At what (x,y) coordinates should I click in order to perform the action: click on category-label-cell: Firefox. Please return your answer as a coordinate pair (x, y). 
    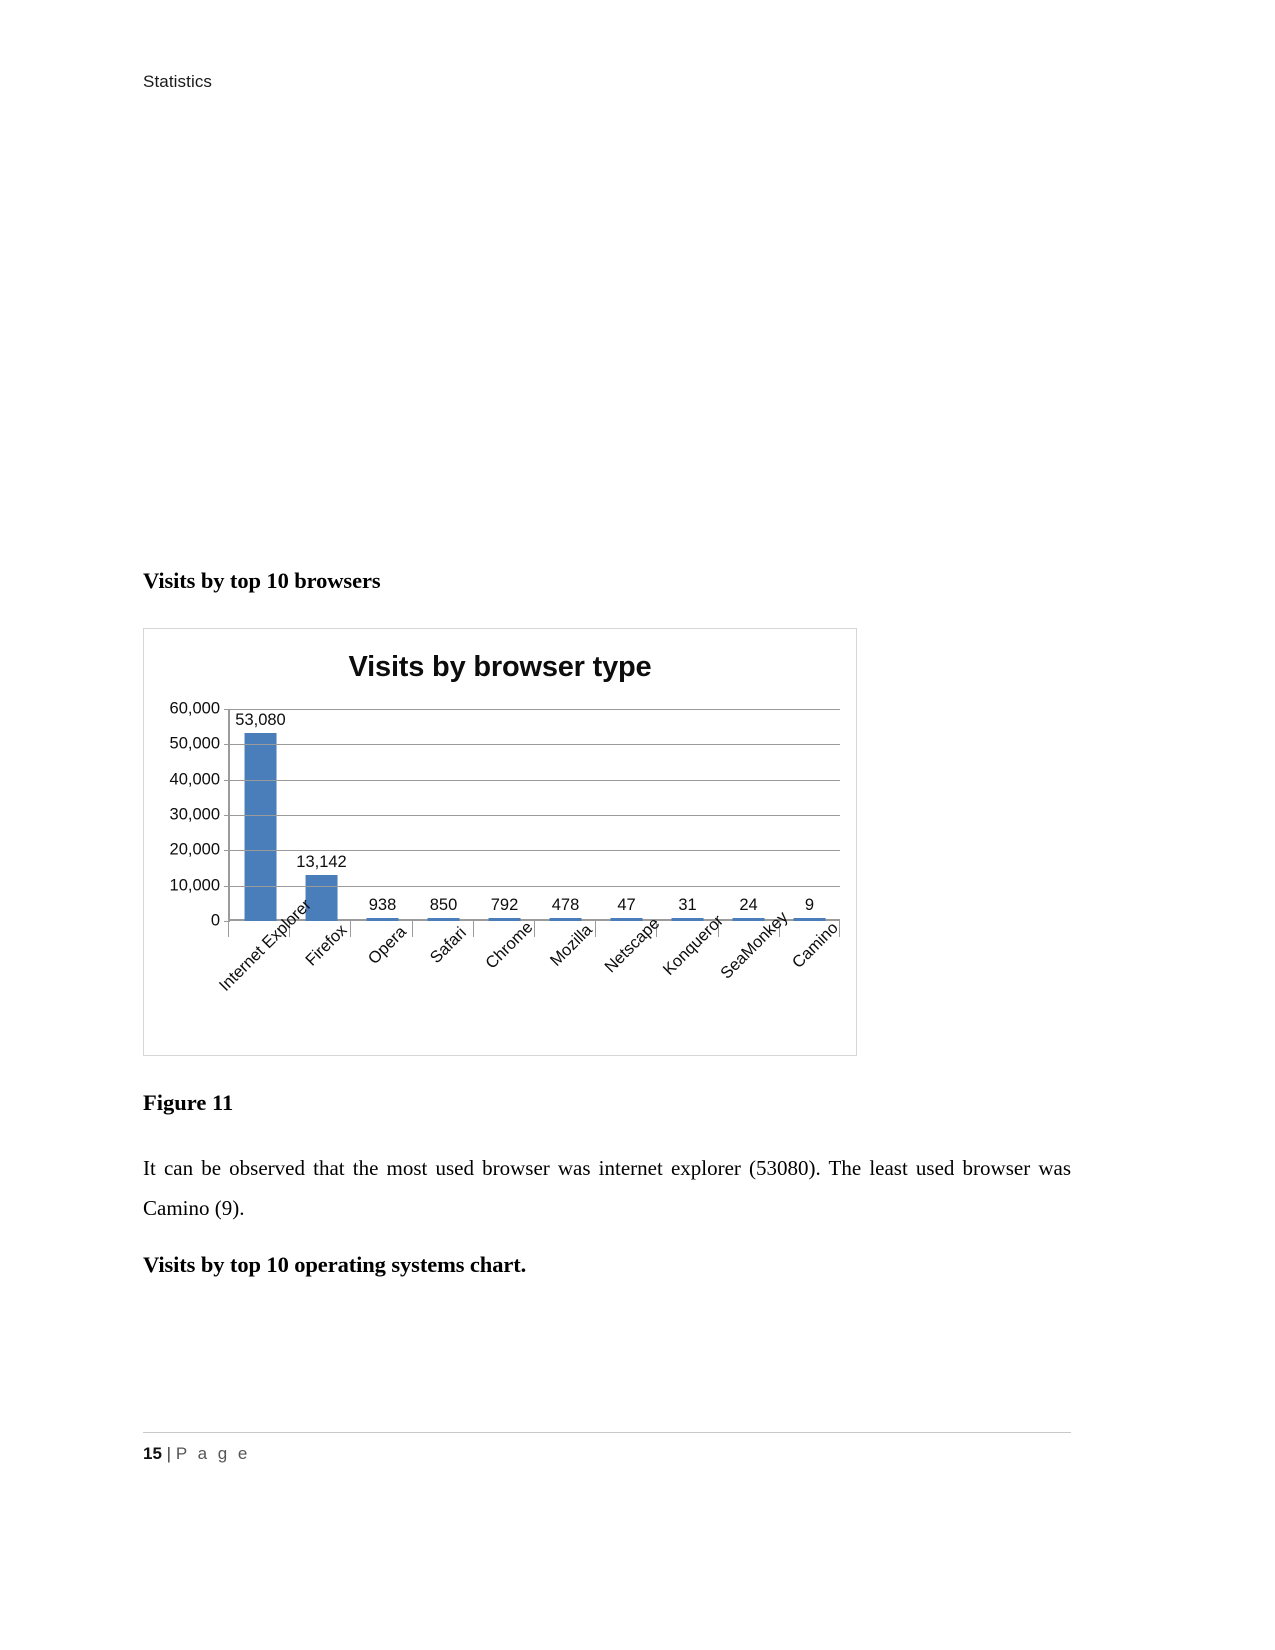
    Looking at the image, I should click on (319, 979).